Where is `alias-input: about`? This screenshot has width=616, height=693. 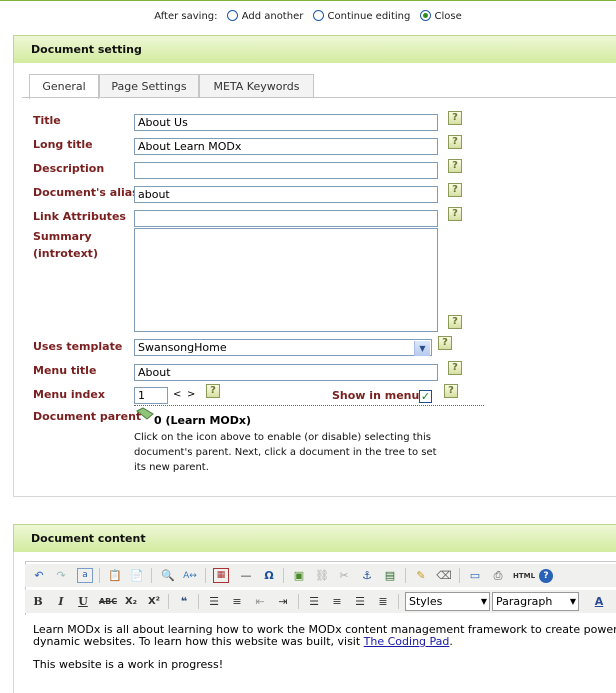 alias-input: about is located at coordinates (286, 194).